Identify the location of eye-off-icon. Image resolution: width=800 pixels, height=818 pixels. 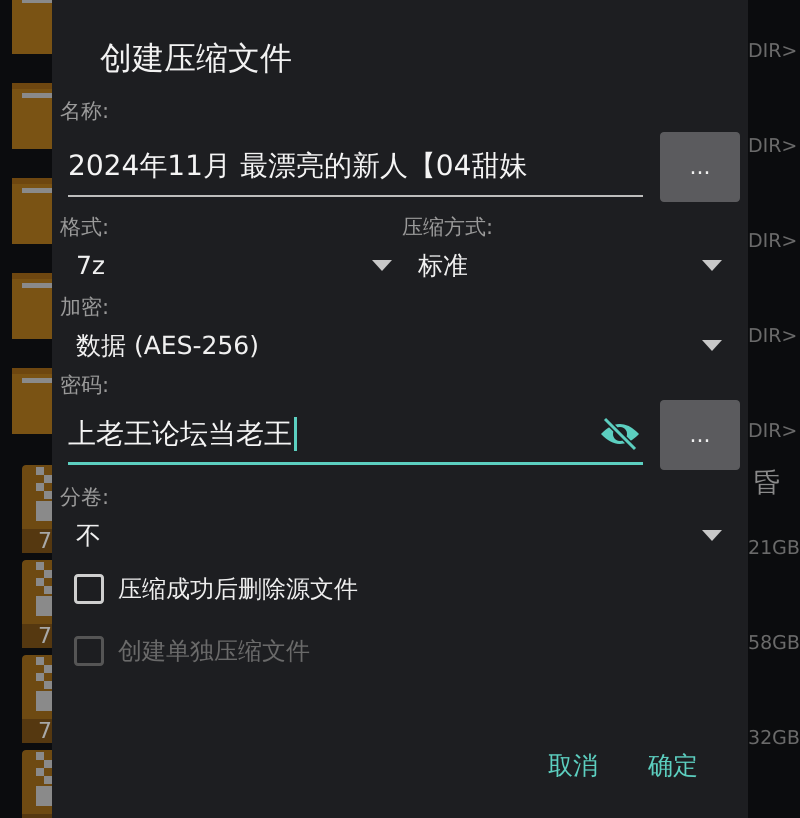
(620, 434).